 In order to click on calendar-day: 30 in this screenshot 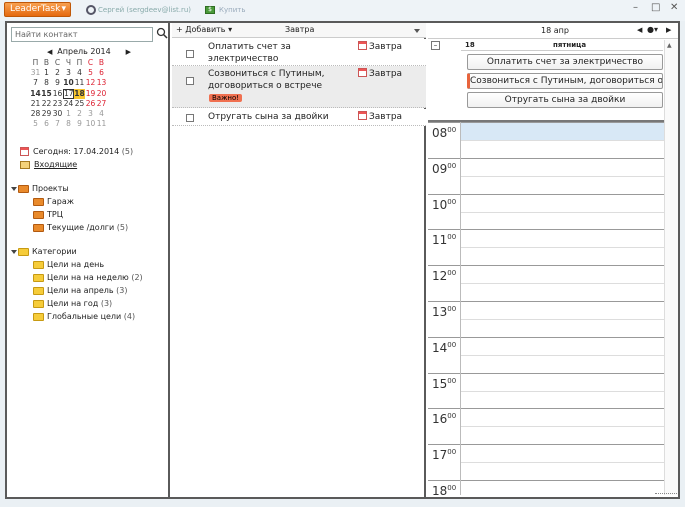, I will do `click(57, 114)`.